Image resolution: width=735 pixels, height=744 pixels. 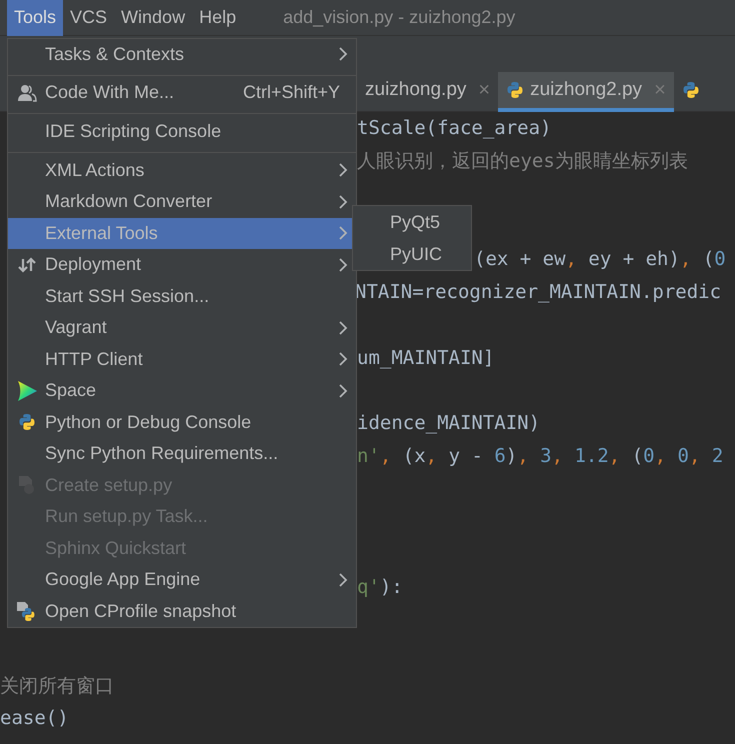 I want to click on menu-item: Python or Debug Console, so click(x=182, y=422).